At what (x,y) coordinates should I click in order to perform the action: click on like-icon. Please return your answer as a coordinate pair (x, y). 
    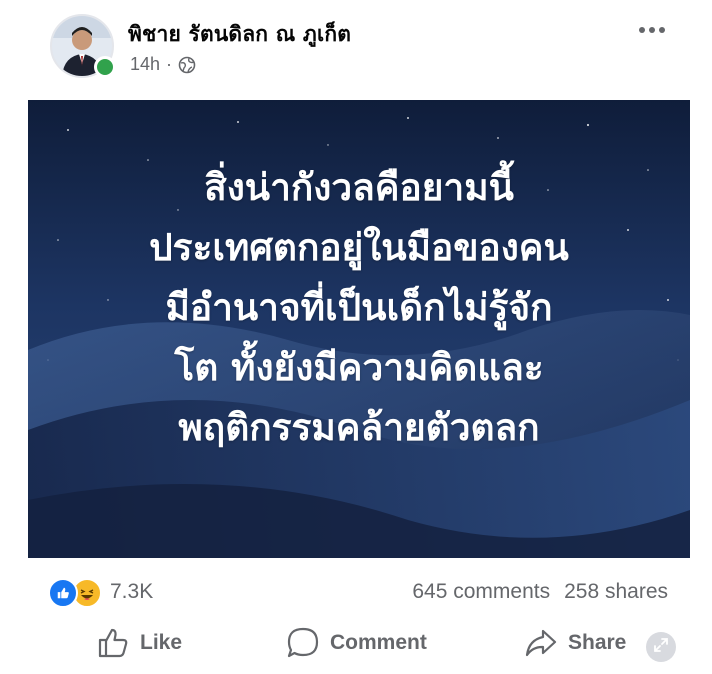
    Looking at the image, I should click on (63, 593).